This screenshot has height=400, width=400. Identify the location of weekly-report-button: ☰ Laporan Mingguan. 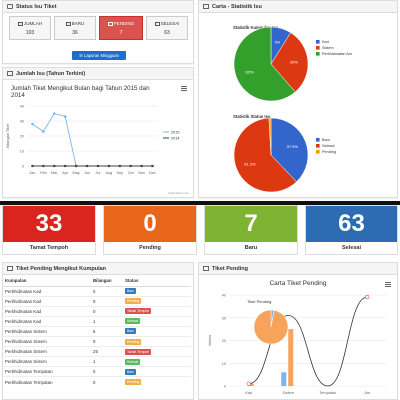
(99, 55).